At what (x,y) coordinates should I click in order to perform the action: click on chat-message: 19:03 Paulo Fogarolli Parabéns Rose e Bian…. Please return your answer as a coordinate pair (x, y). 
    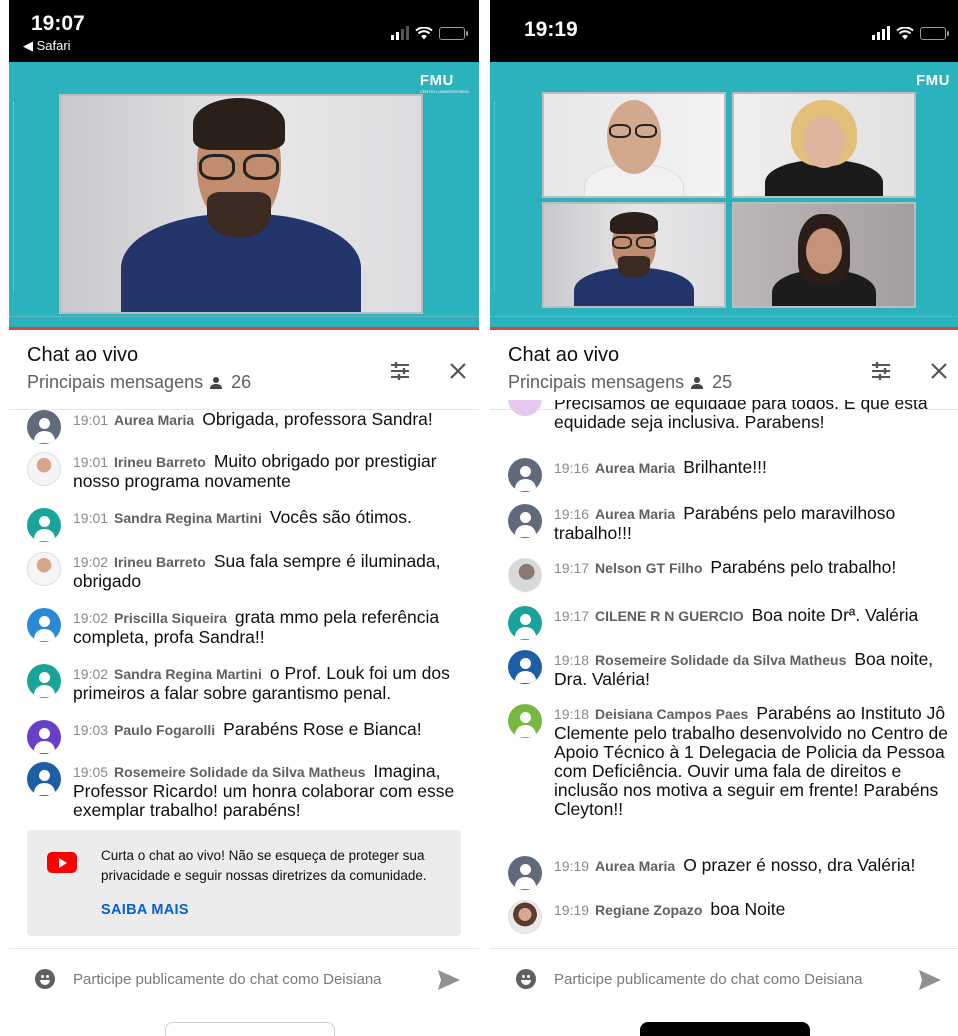
    Looking at the image, I should click on (248, 737).